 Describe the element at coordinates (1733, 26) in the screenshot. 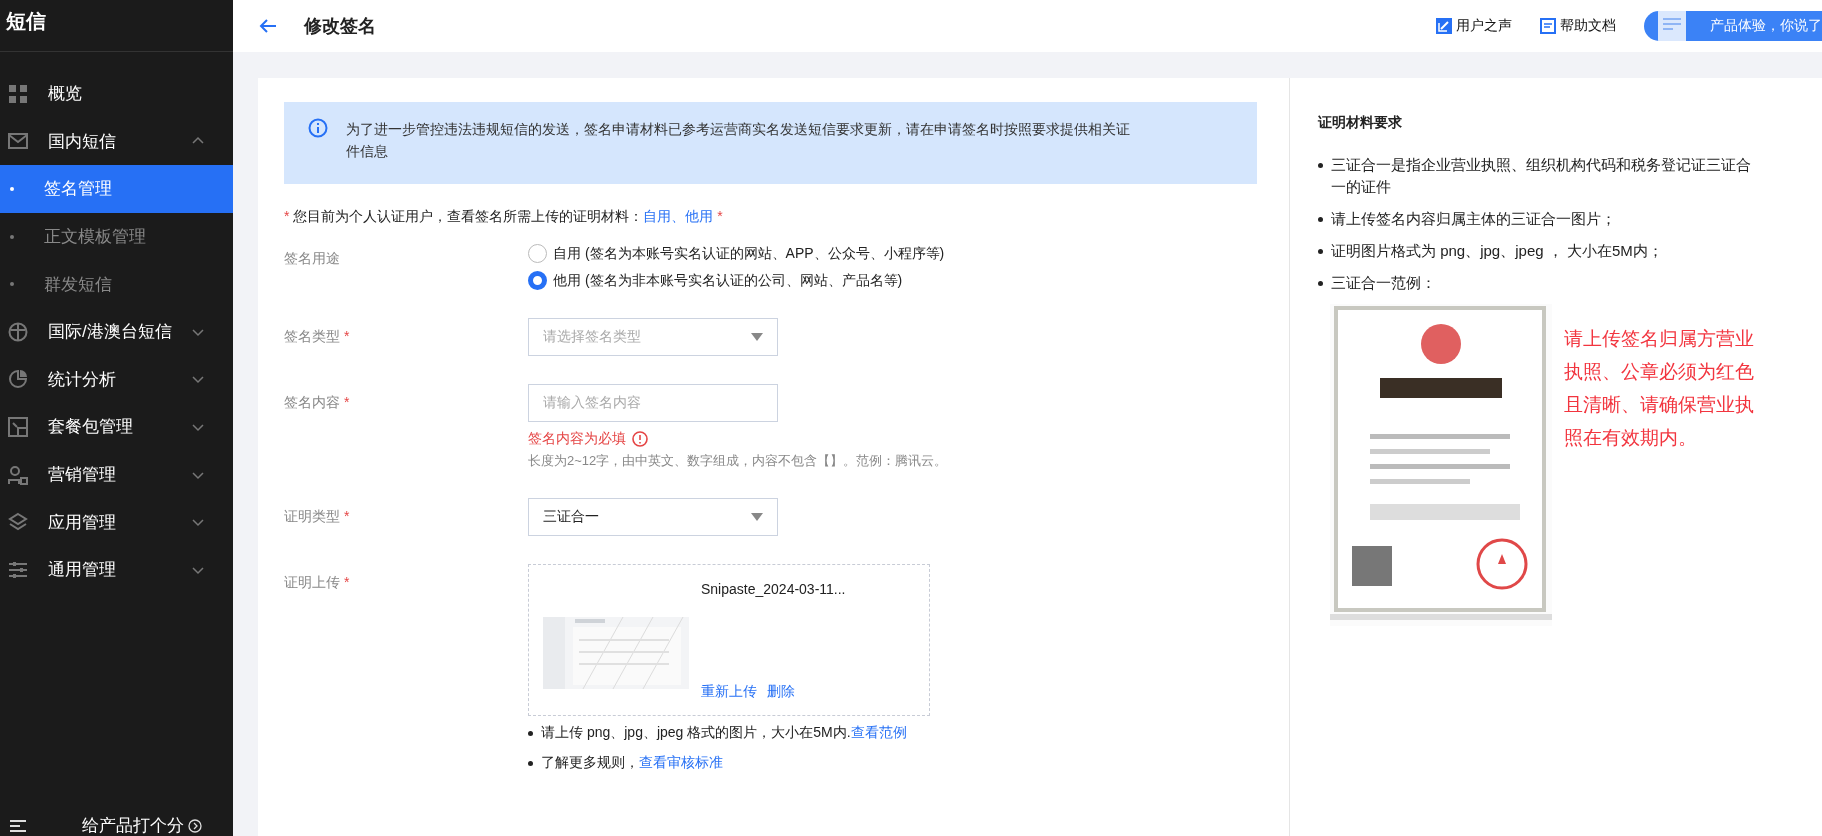

I see `feedback-button: 产品体验，你说了` at that location.